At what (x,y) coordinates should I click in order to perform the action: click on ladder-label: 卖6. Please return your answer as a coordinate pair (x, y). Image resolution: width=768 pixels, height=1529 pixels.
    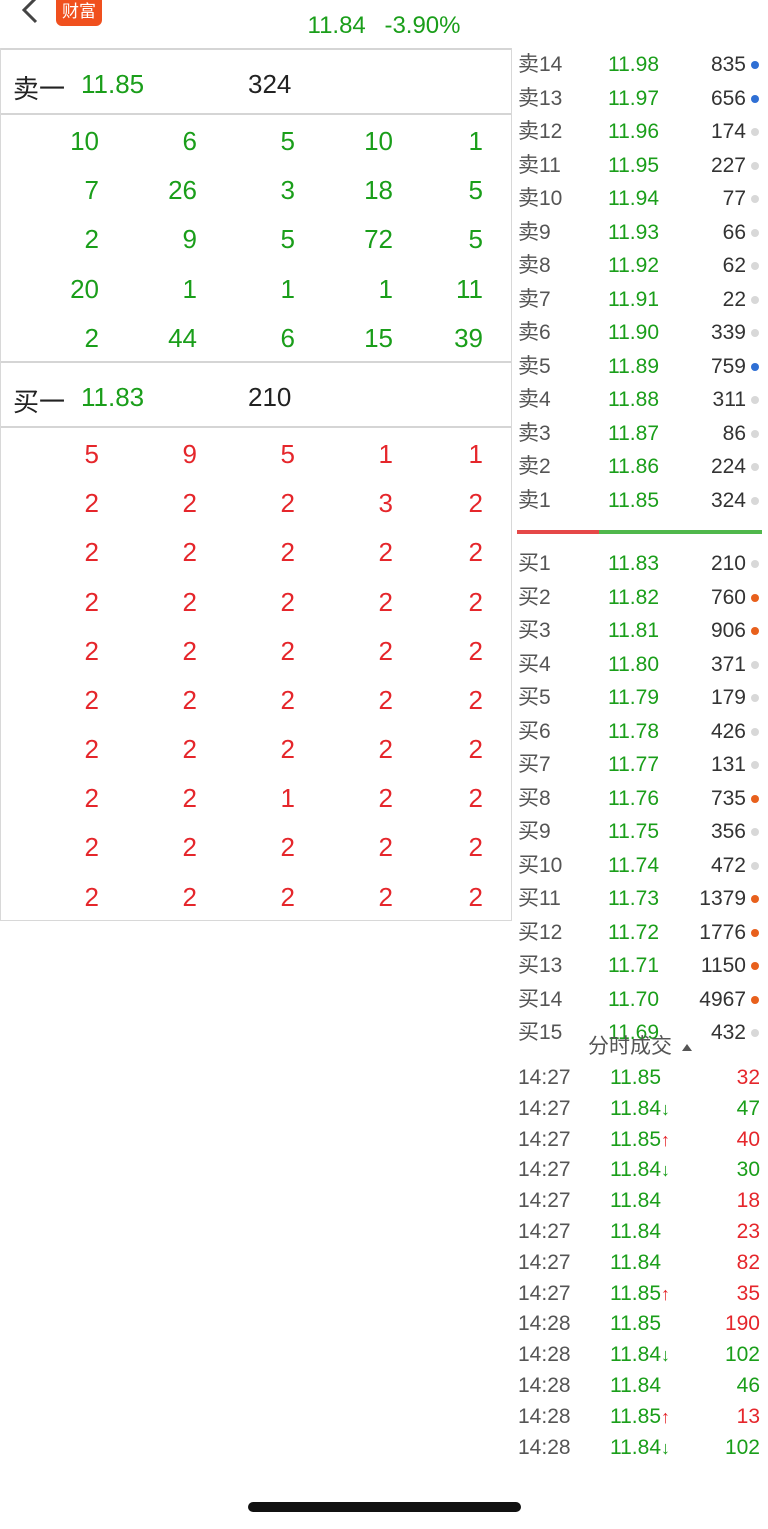
    Looking at the image, I should click on (534, 332).